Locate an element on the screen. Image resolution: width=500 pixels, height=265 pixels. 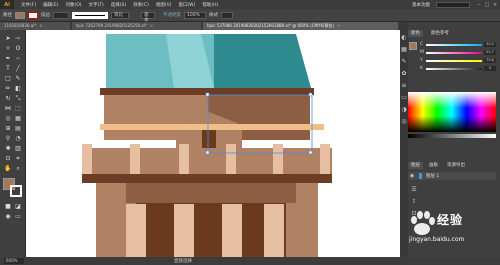
paintbrush-tool-icon: ✎ is located at coordinates (18, 78).